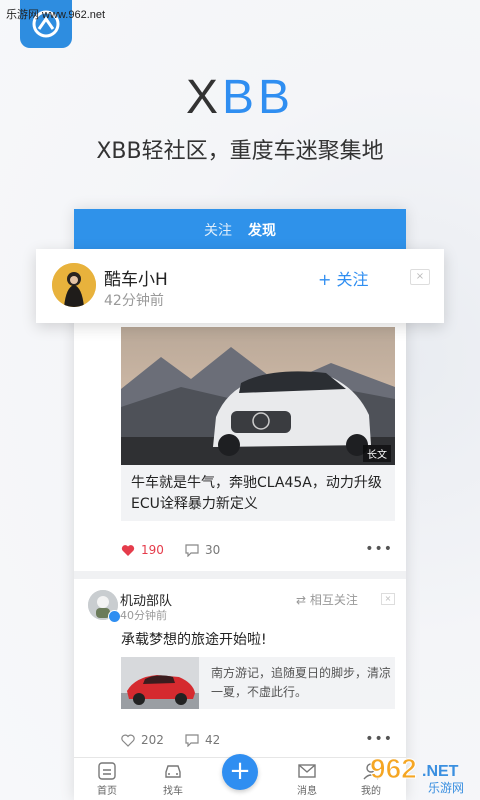  Describe the element at coordinates (194, 639) in the screenshot. I see `post-text: 承载梦想的旅途开始啦!` at that location.